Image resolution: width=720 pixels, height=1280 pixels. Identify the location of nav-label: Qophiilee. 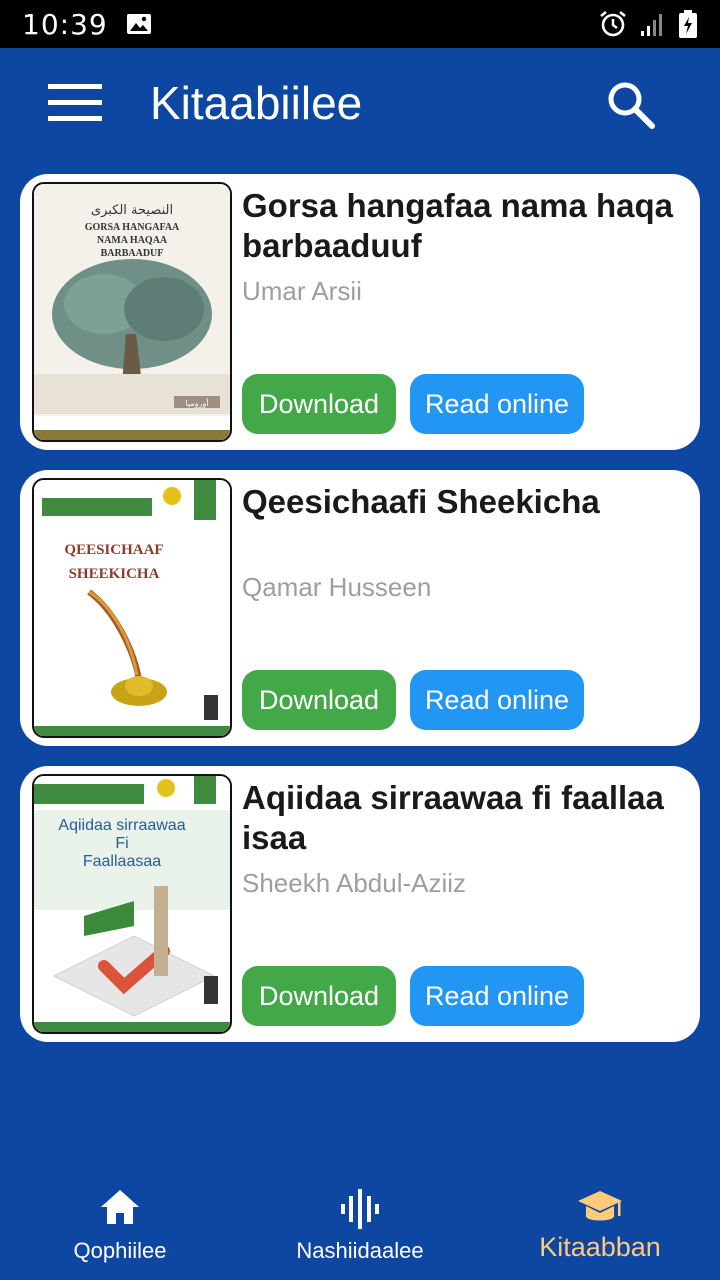
(120, 1250).